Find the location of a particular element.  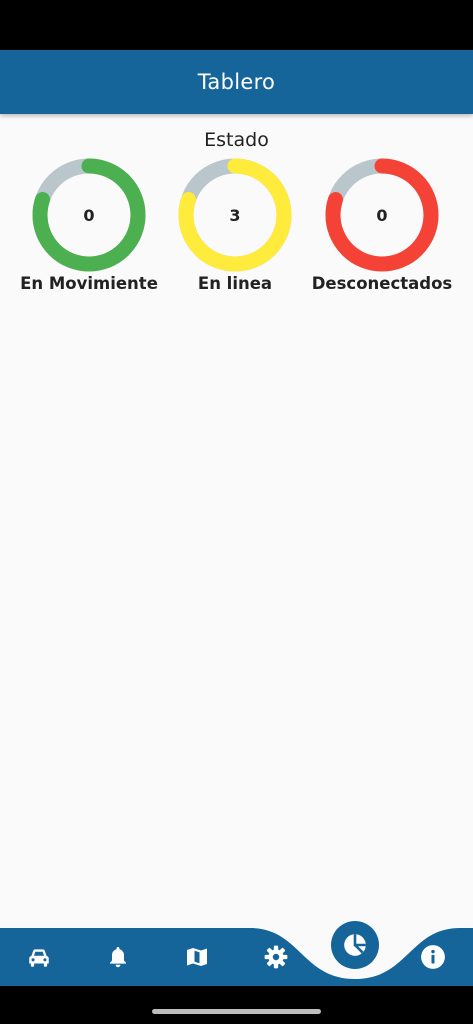

map-icon is located at coordinates (197, 957).